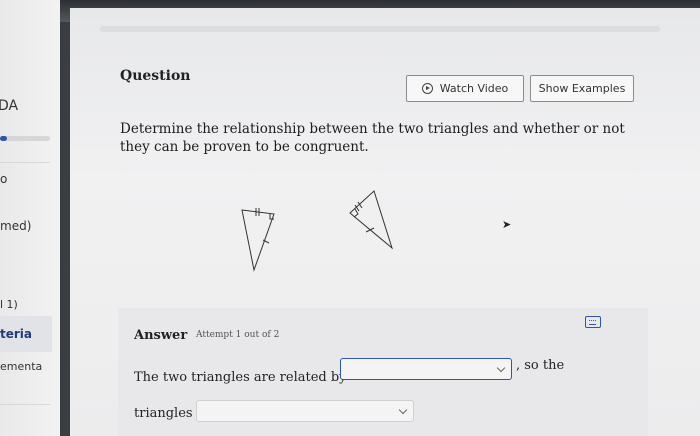 The image size is (700, 436). I want to click on triangle-left, so click(258, 240).